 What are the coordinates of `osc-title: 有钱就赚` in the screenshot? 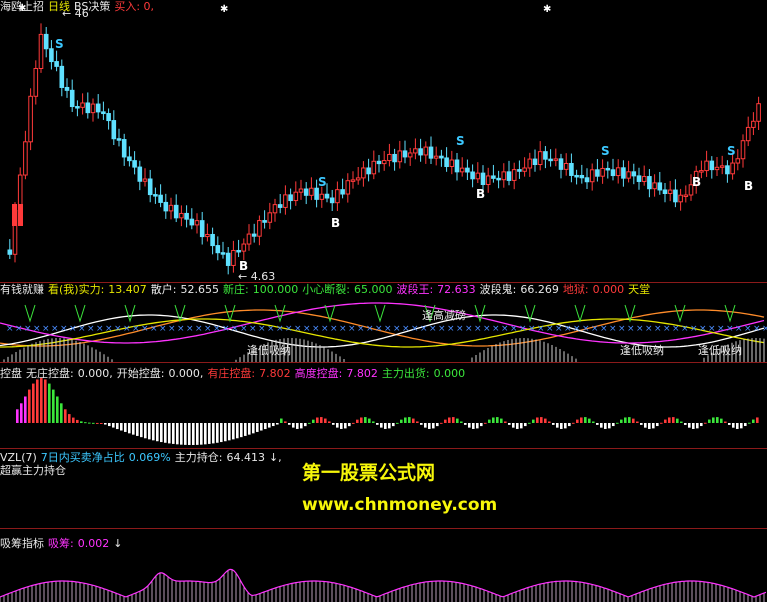 It's located at (22, 289).